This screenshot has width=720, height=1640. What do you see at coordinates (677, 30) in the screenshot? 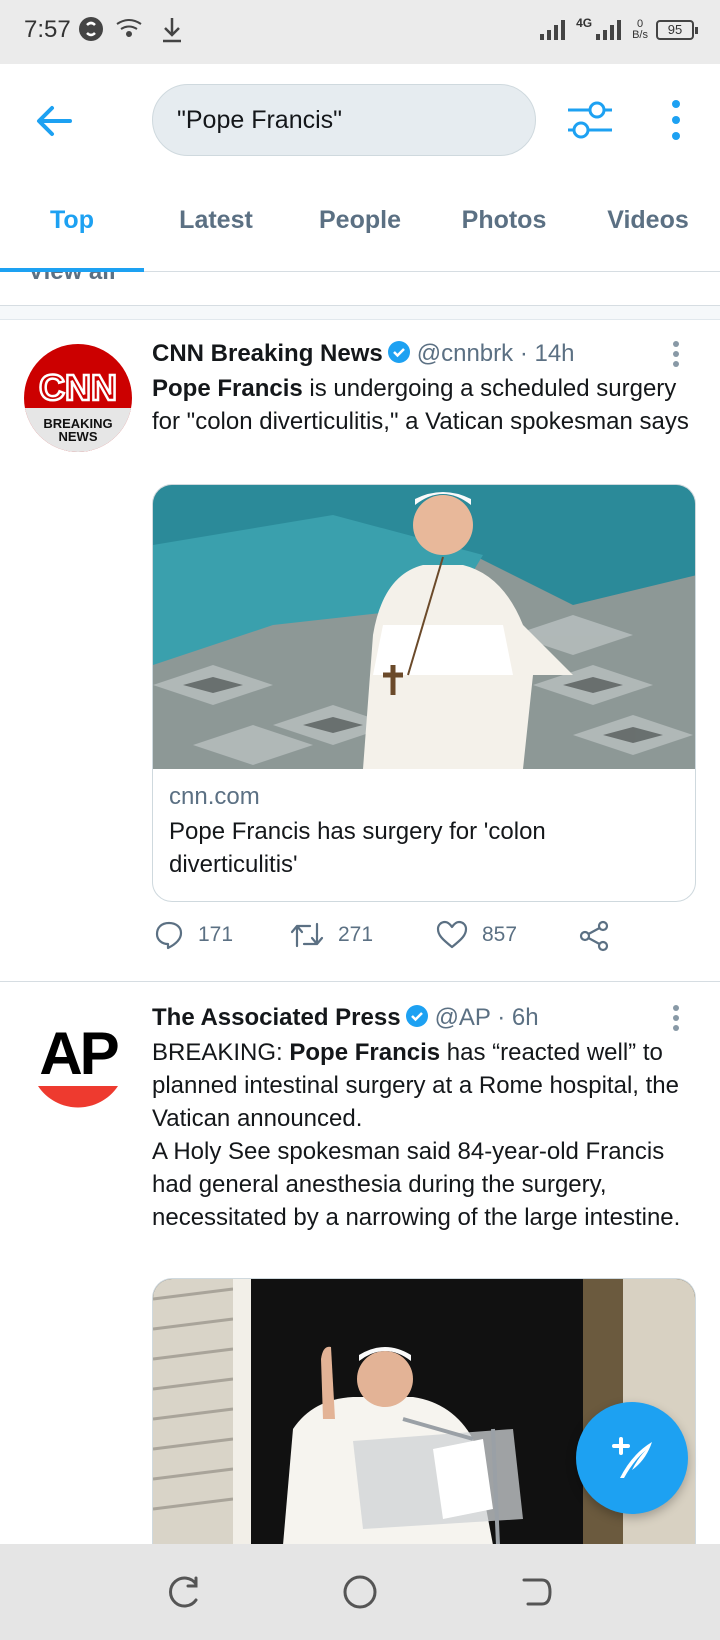
I see `battery-indicator: 95` at bounding box center [677, 30].